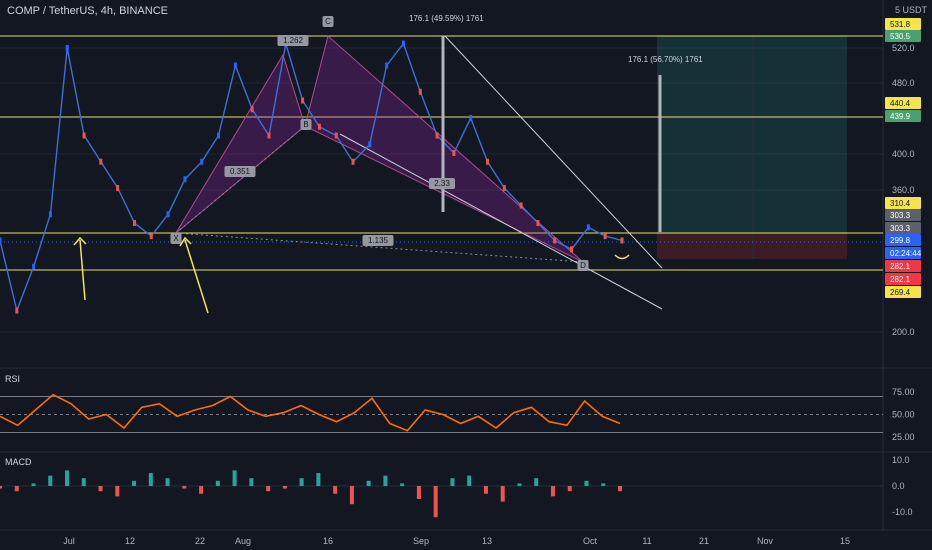  Describe the element at coordinates (305, 124) in the screenshot. I see `pattern-label: B` at that location.